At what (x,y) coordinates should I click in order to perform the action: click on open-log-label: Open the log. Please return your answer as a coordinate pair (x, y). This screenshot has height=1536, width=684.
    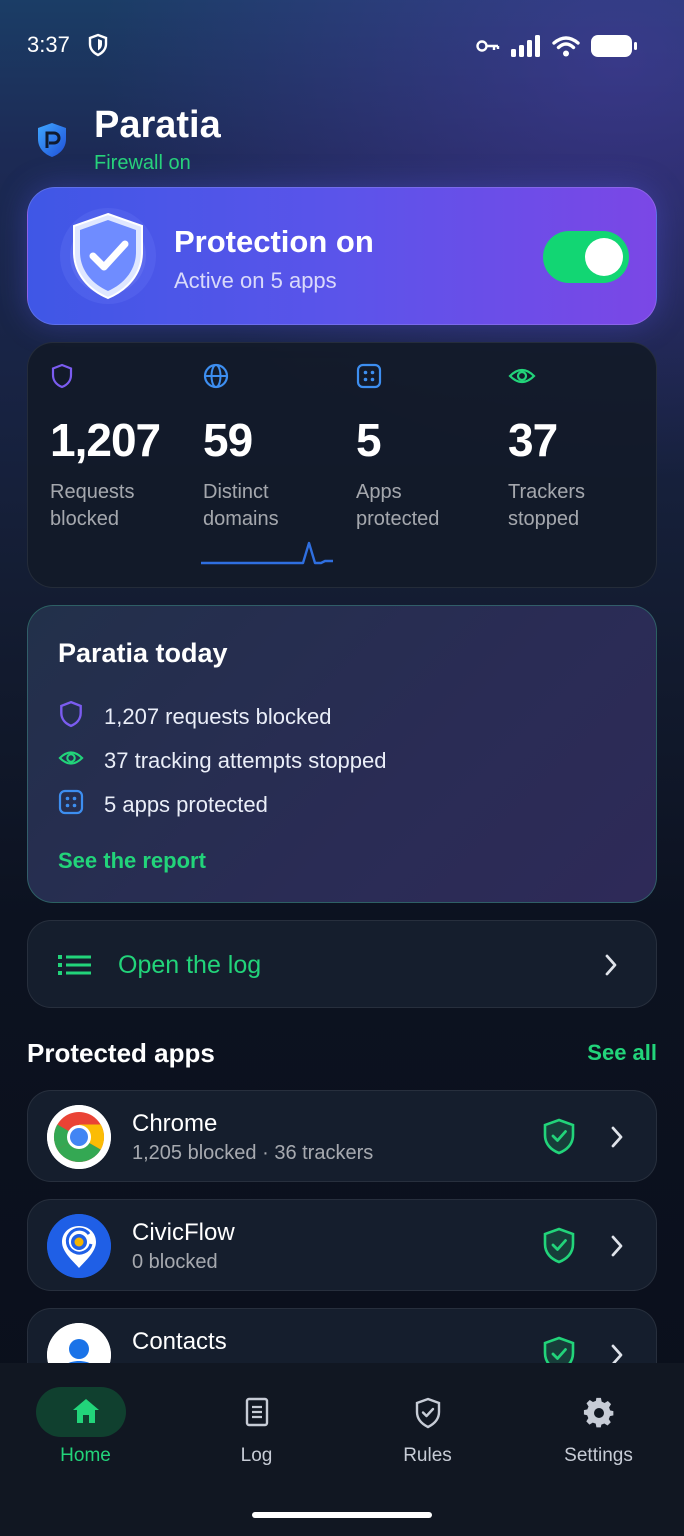
    Looking at the image, I should click on (190, 965).